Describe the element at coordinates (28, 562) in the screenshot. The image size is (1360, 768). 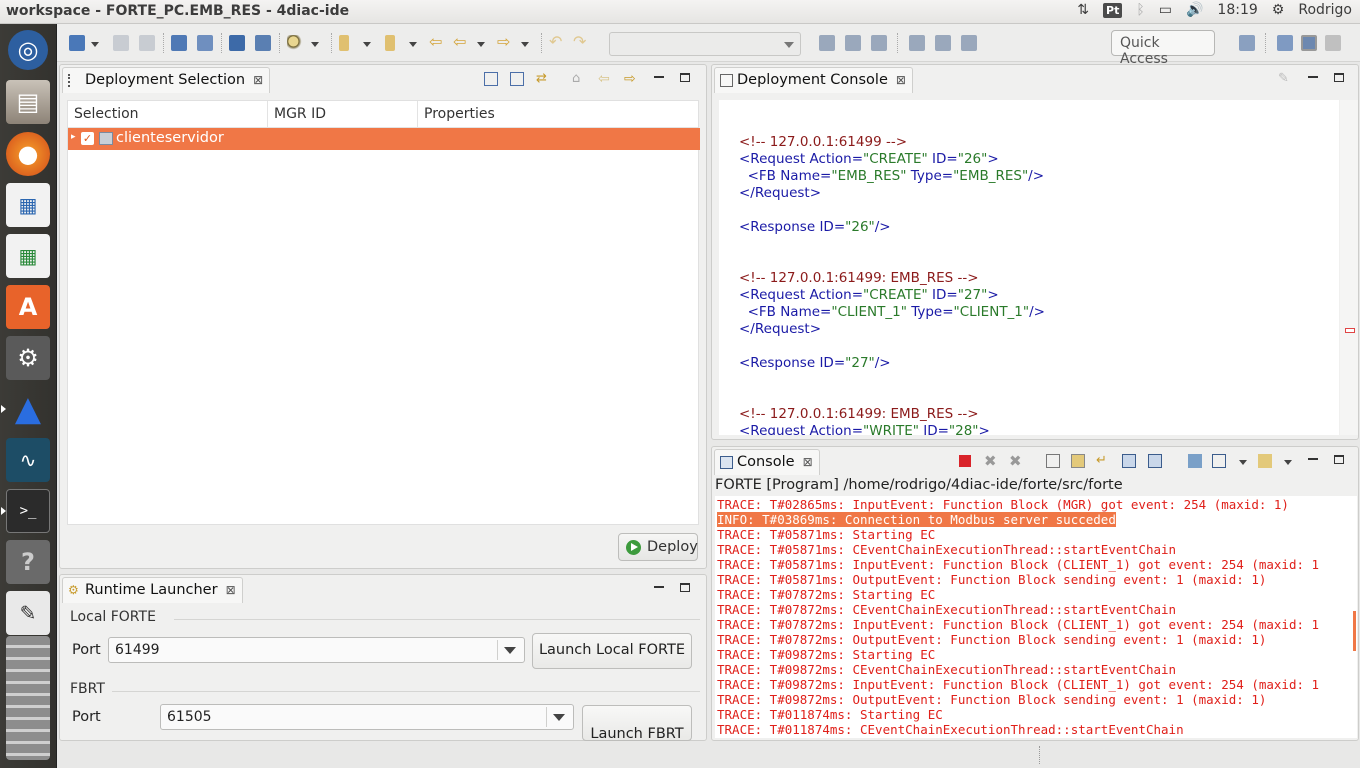
I see `help-icon: ?` at that location.